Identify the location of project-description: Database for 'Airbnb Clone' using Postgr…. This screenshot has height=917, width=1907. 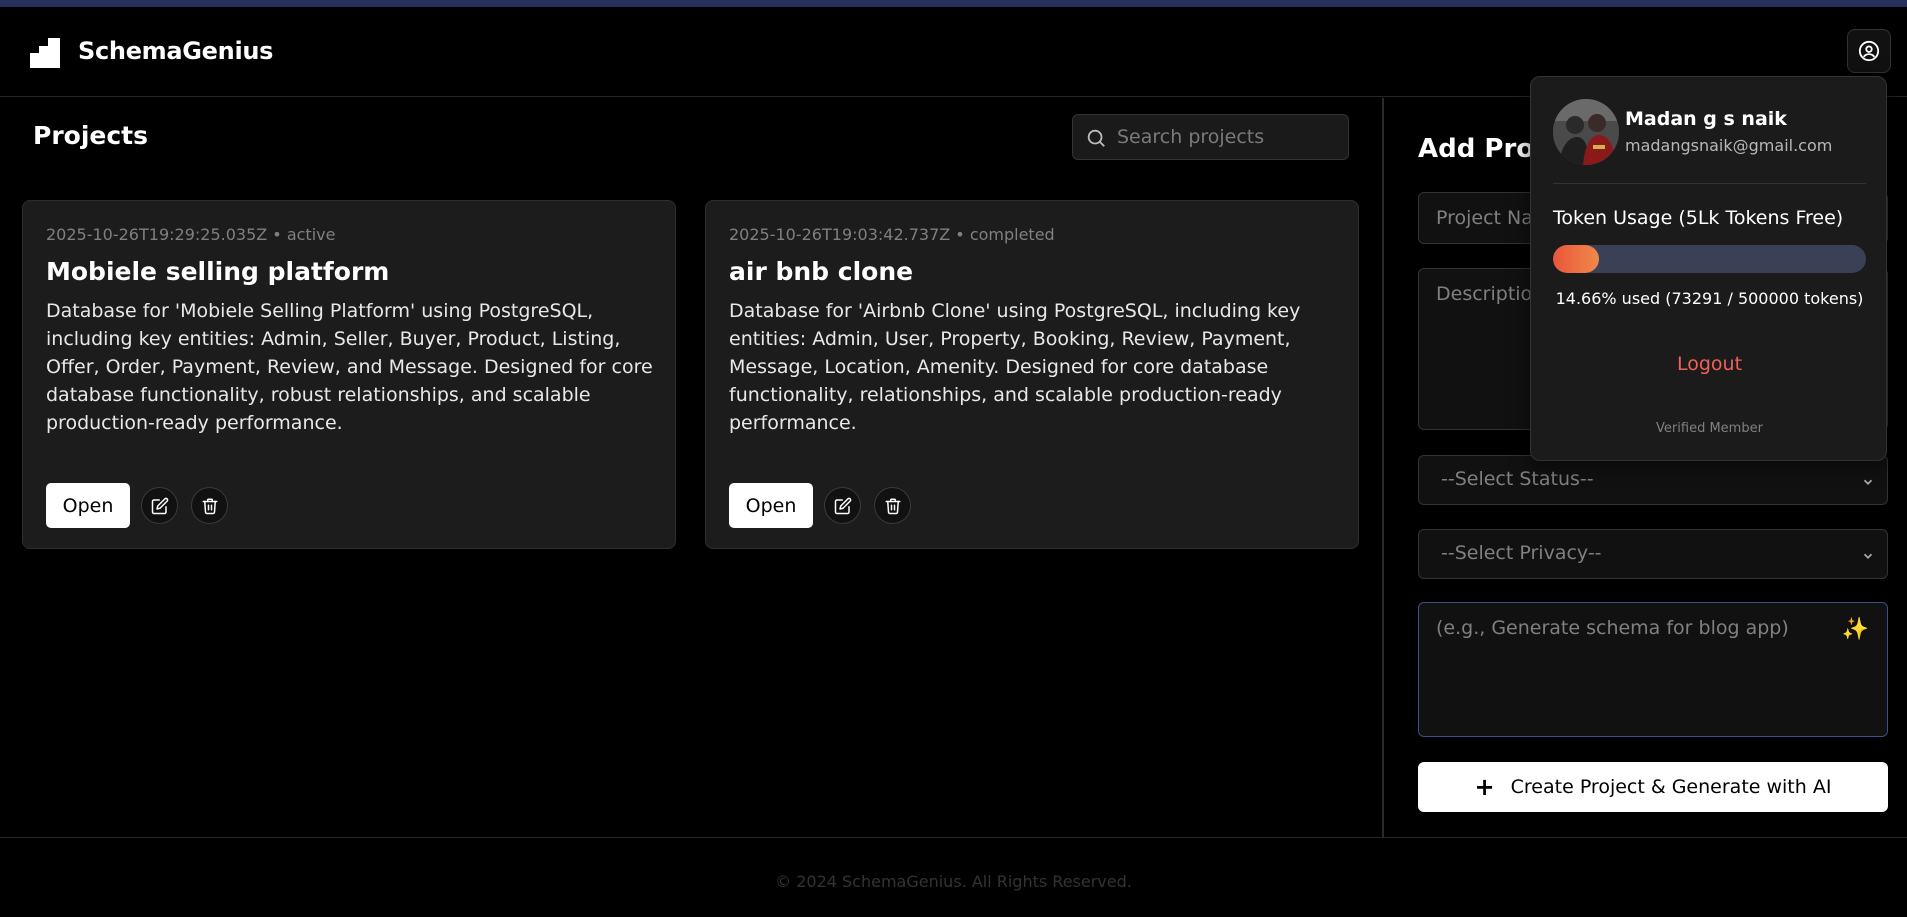
(1015, 367).